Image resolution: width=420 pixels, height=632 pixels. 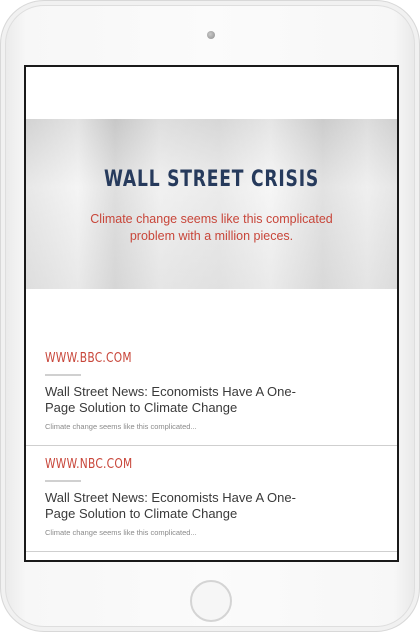 What do you see at coordinates (189, 358) in the screenshot?
I see `article-source-link: WWW.BBC.COM` at bounding box center [189, 358].